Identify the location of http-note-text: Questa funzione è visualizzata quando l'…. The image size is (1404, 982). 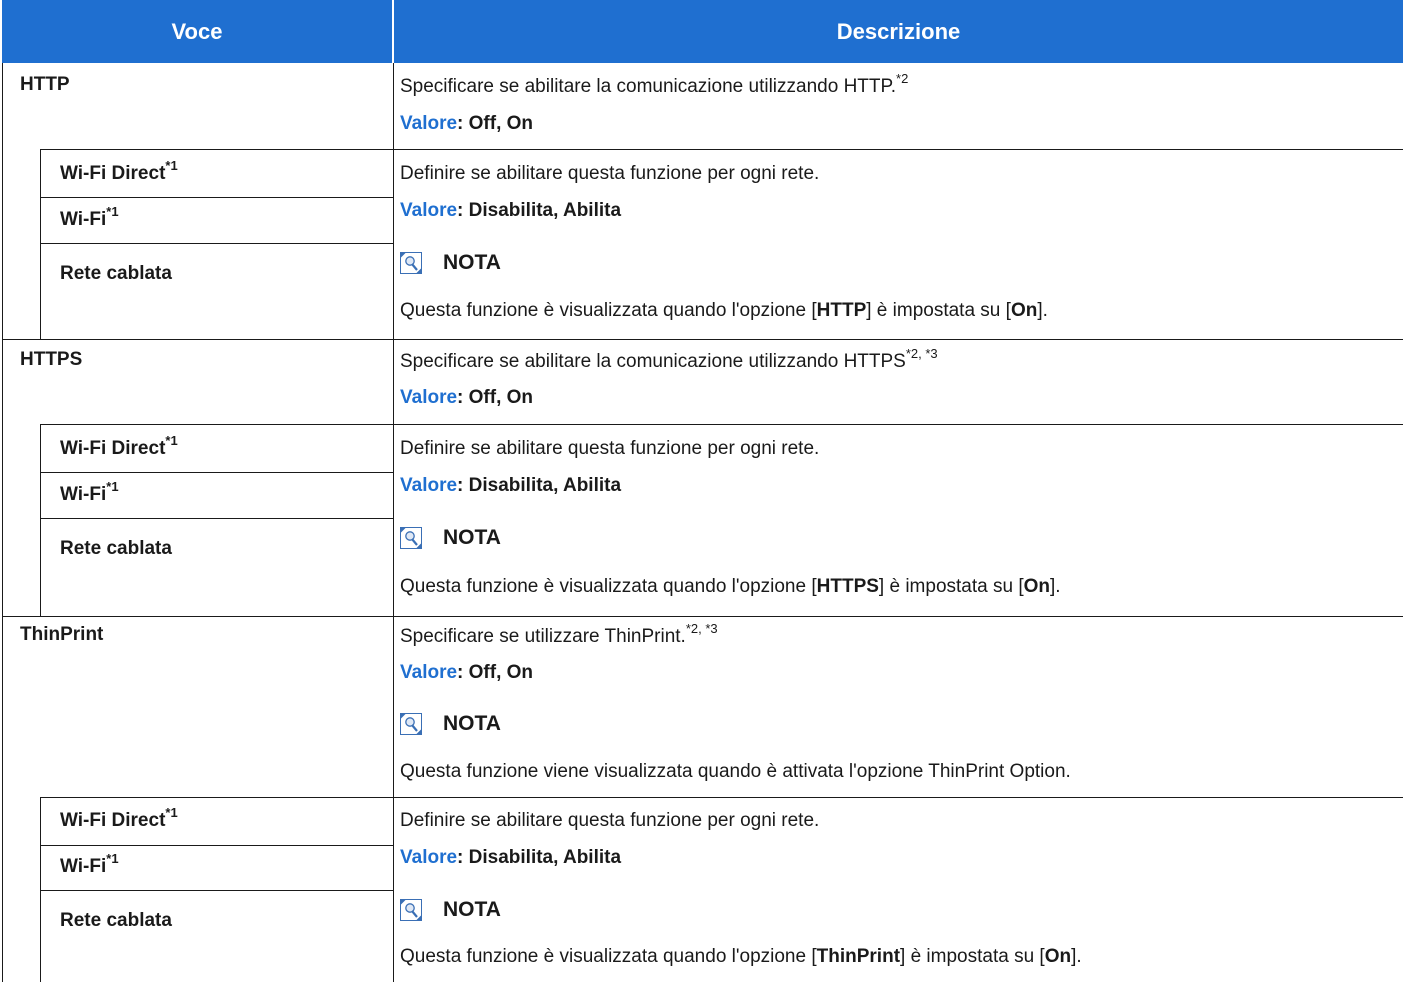
(724, 310).